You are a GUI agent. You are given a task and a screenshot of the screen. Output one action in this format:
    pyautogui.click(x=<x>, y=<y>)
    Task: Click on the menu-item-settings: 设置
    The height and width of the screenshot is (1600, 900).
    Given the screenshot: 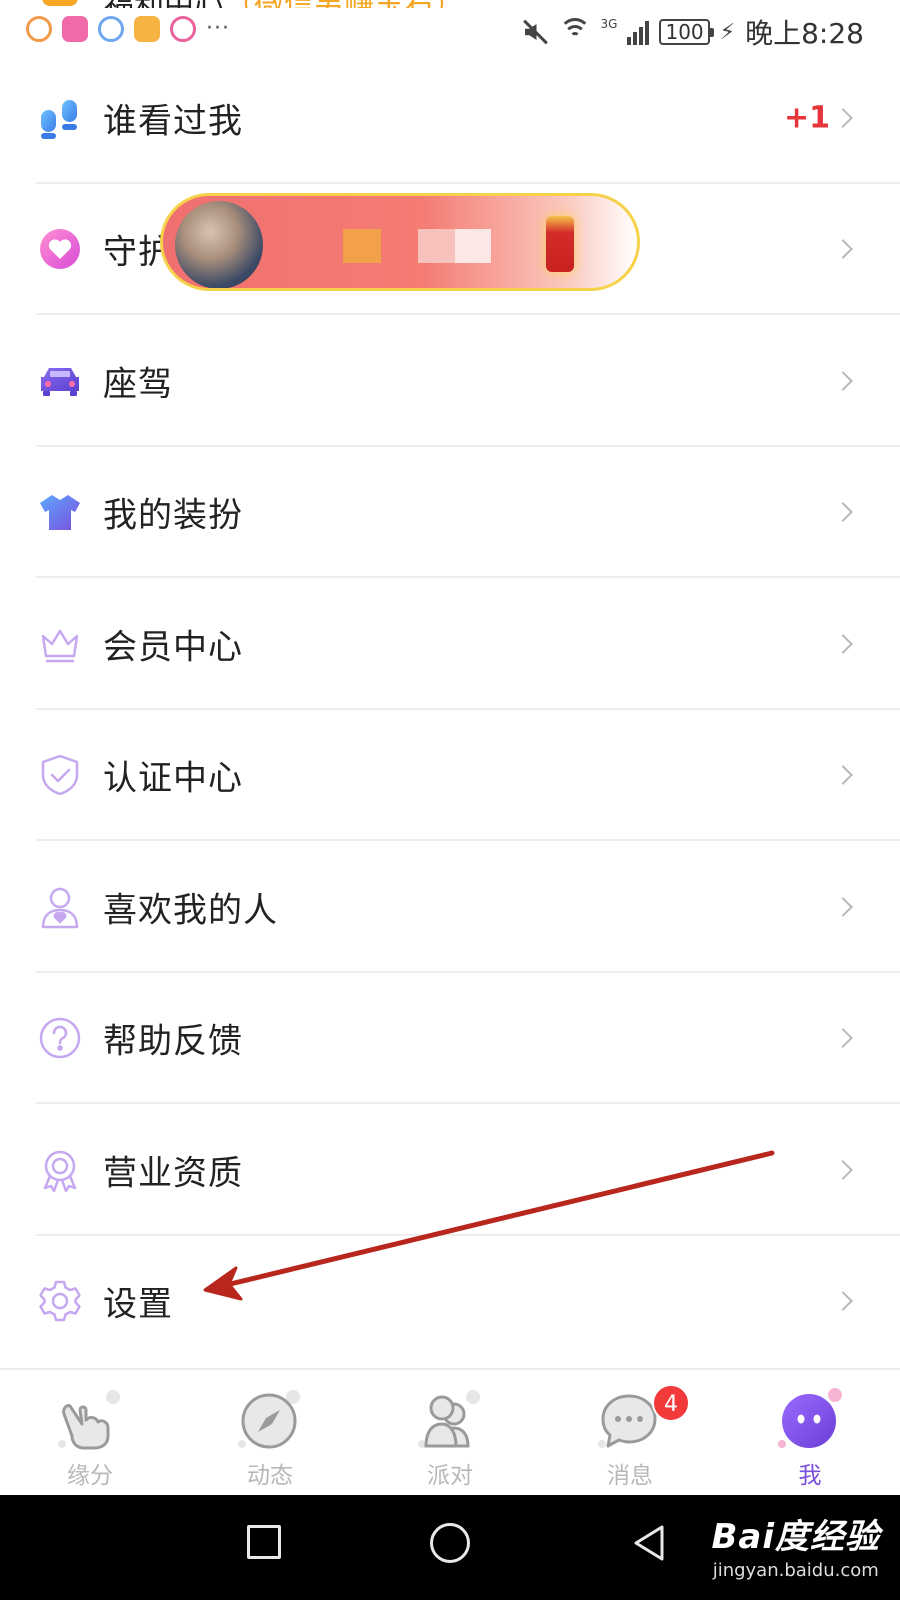 What is the action you would take?
    pyautogui.click(x=450, y=1302)
    